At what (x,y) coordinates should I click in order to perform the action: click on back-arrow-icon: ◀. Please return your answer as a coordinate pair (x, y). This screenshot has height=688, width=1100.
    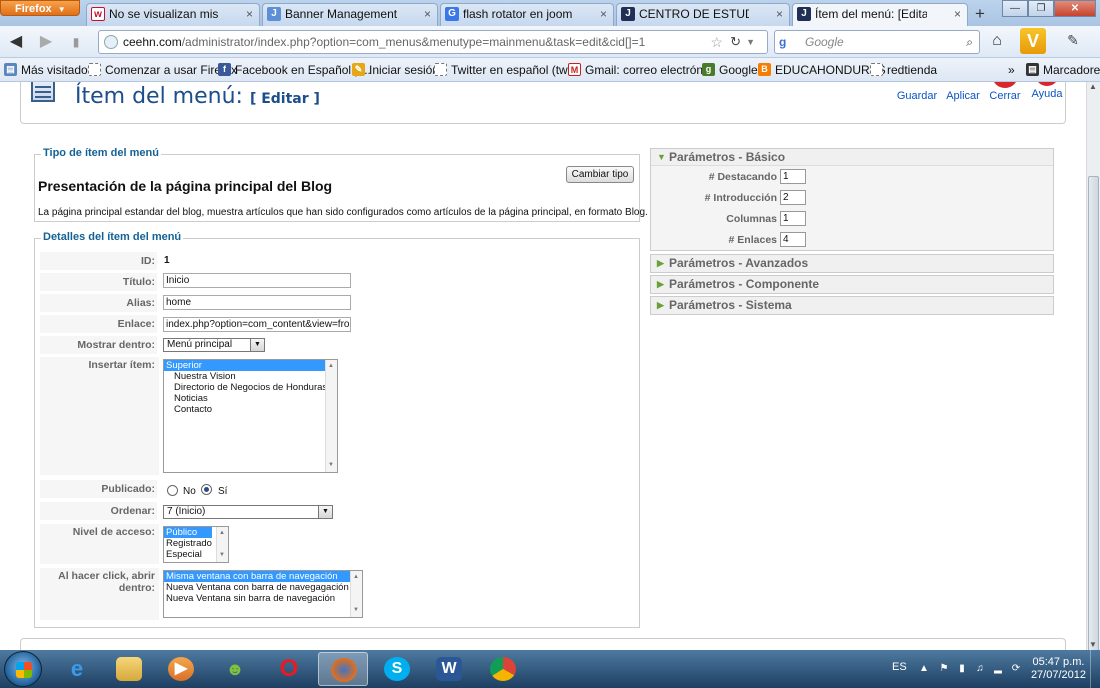
    Looking at the image, I should click on (16, 42).